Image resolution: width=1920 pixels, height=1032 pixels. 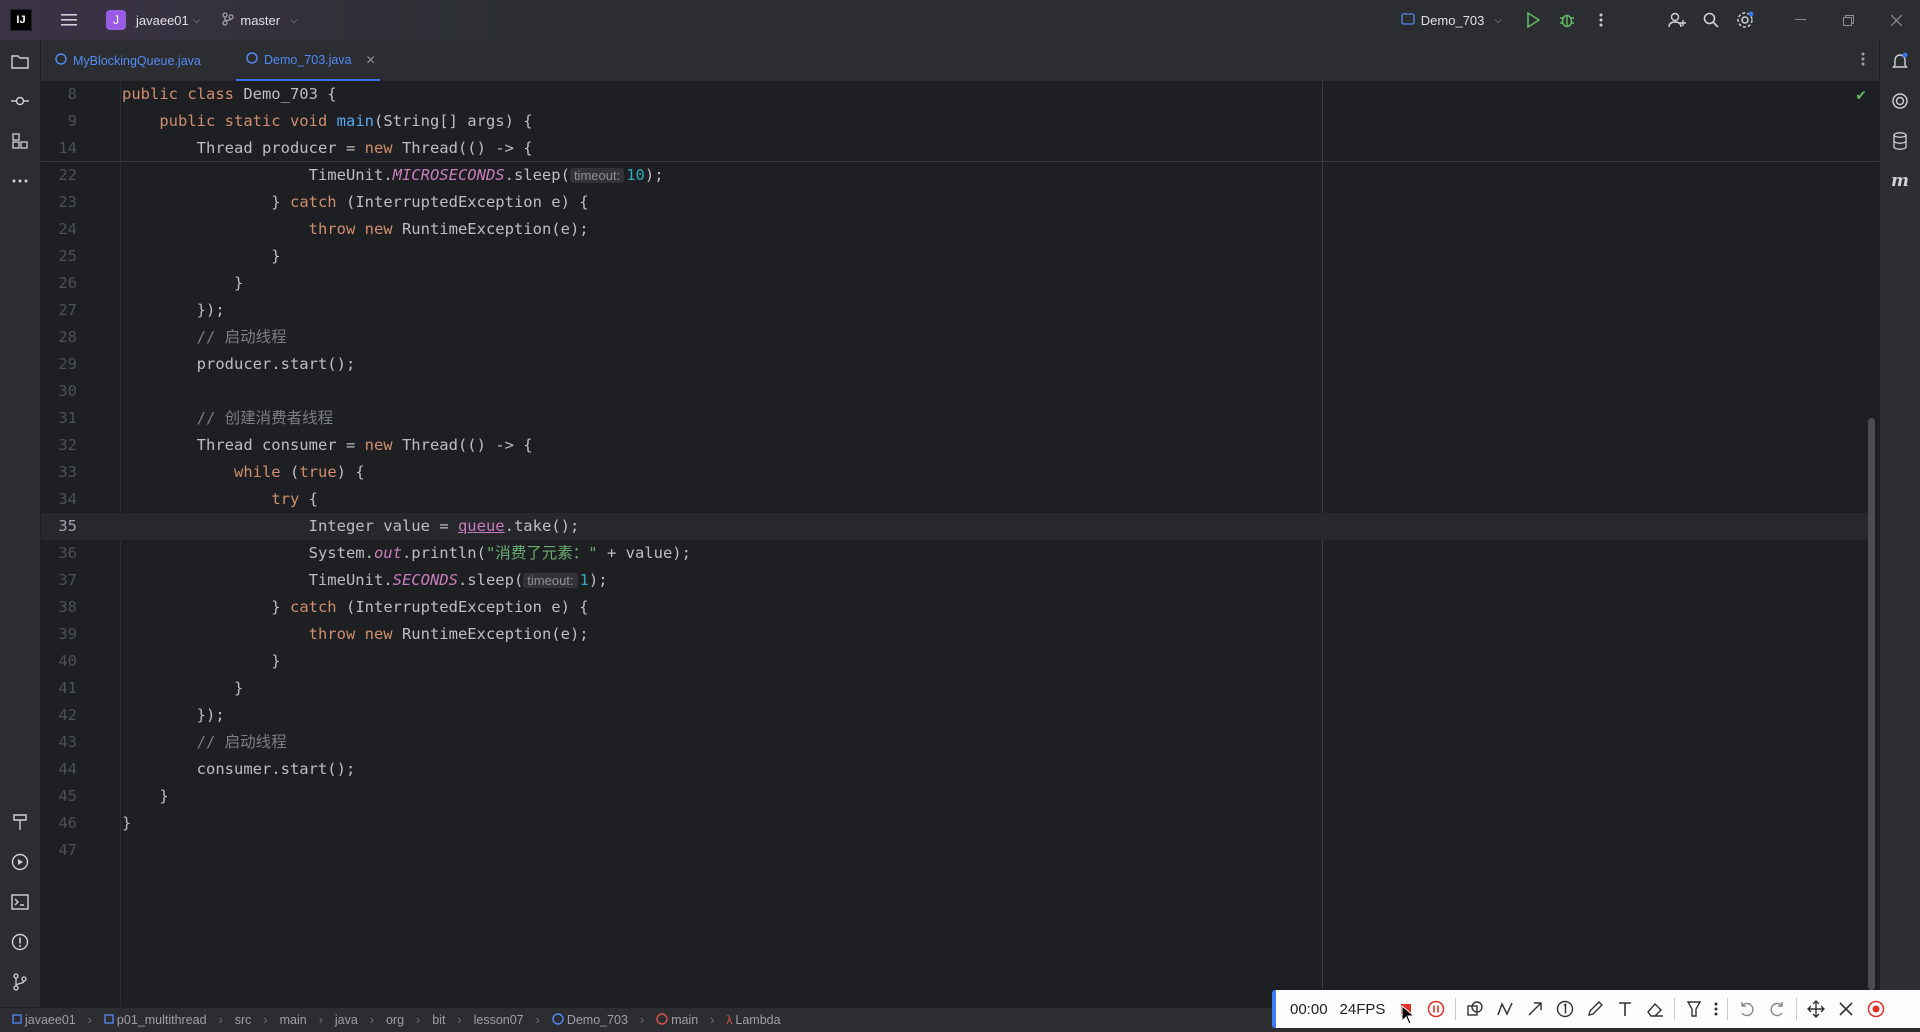 What do you see at coordinates (956, 634) in the screenshot?
I see `code-line: 39 throw new RuntimeException(e);` at bounding box center [956, 634].